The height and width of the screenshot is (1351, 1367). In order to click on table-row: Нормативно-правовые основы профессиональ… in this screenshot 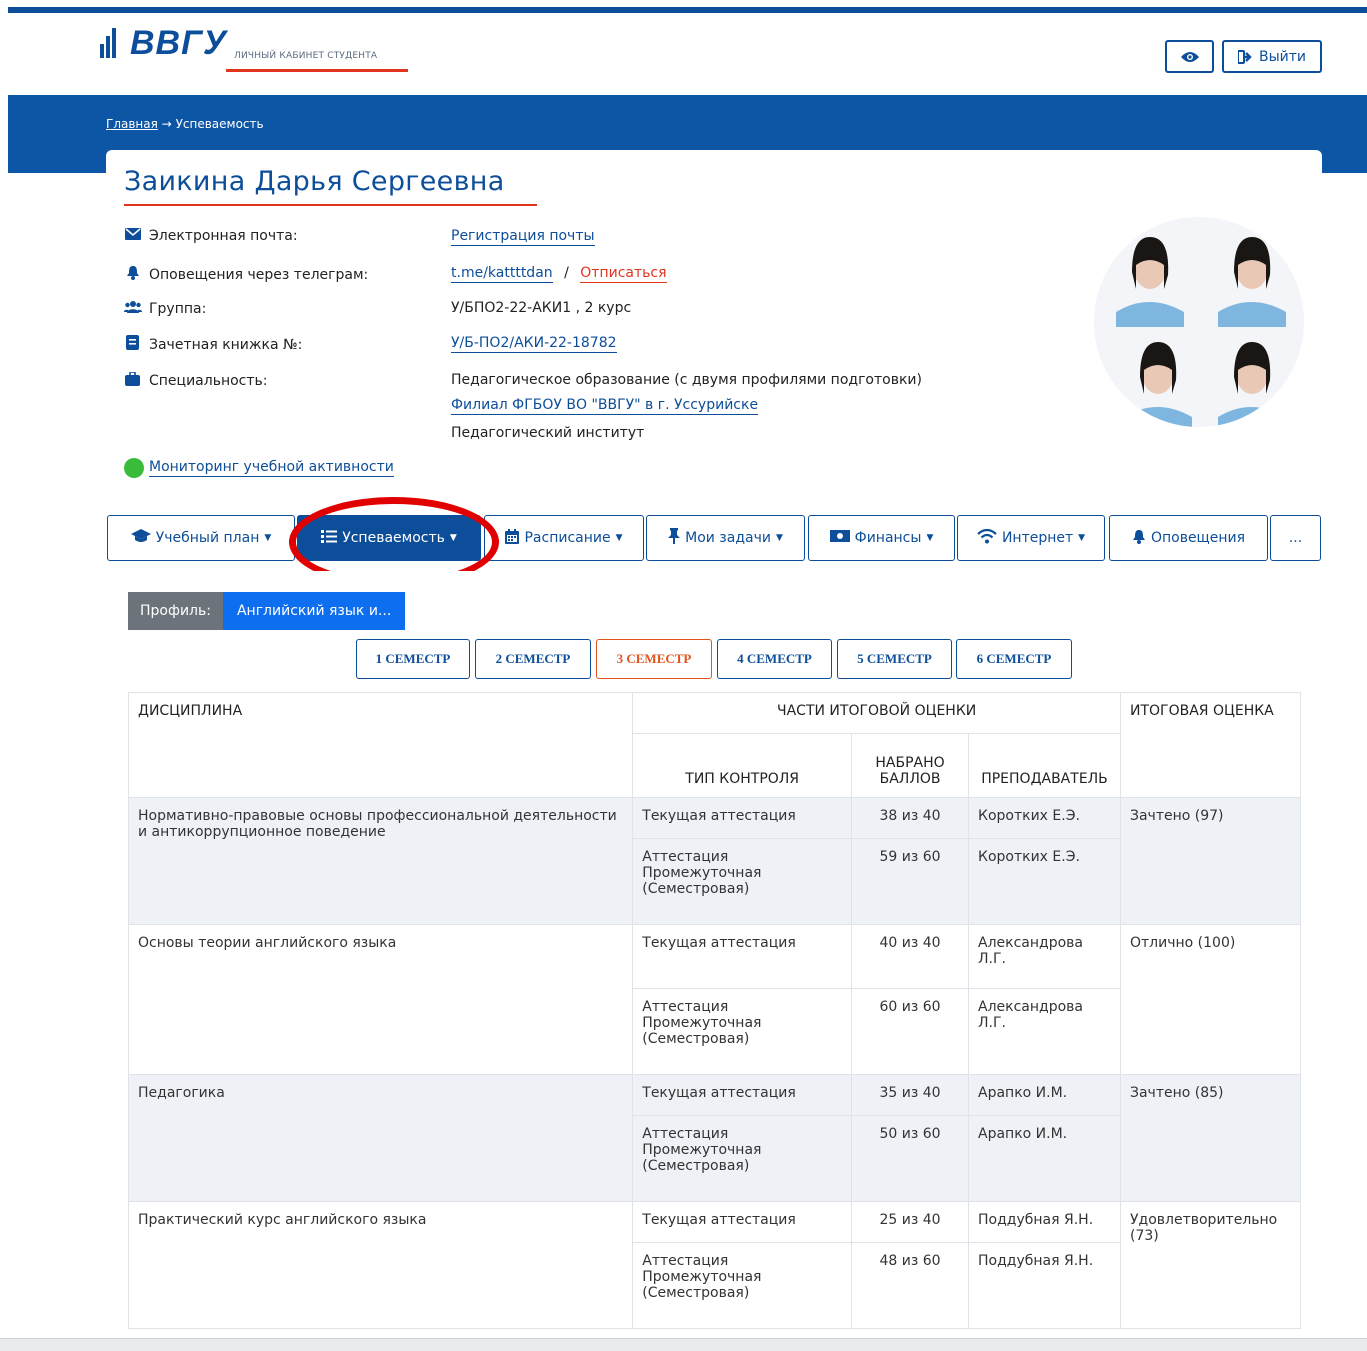, I will do `click(714, 861)`.